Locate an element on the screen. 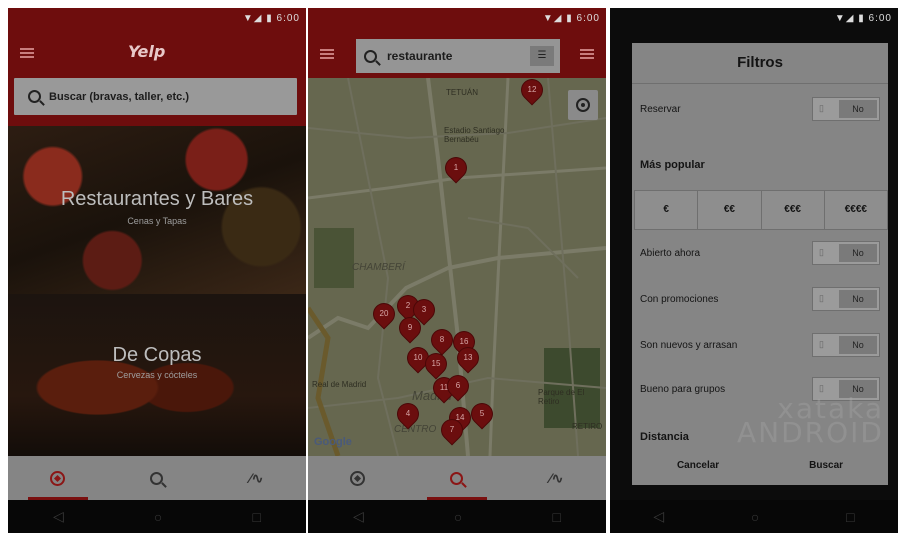 The width and height of the screenshot is (898, 533). filter-row: Abierto ahora ▯ No is located at coordinates (760, 253).